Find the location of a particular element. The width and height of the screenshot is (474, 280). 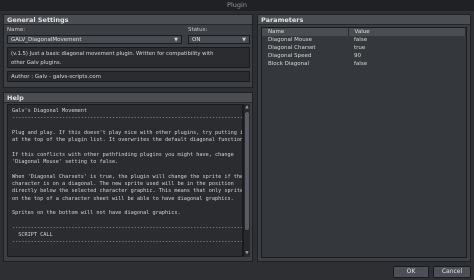

parameter-name: Block Diagonal is located at coordinates (288, 64).